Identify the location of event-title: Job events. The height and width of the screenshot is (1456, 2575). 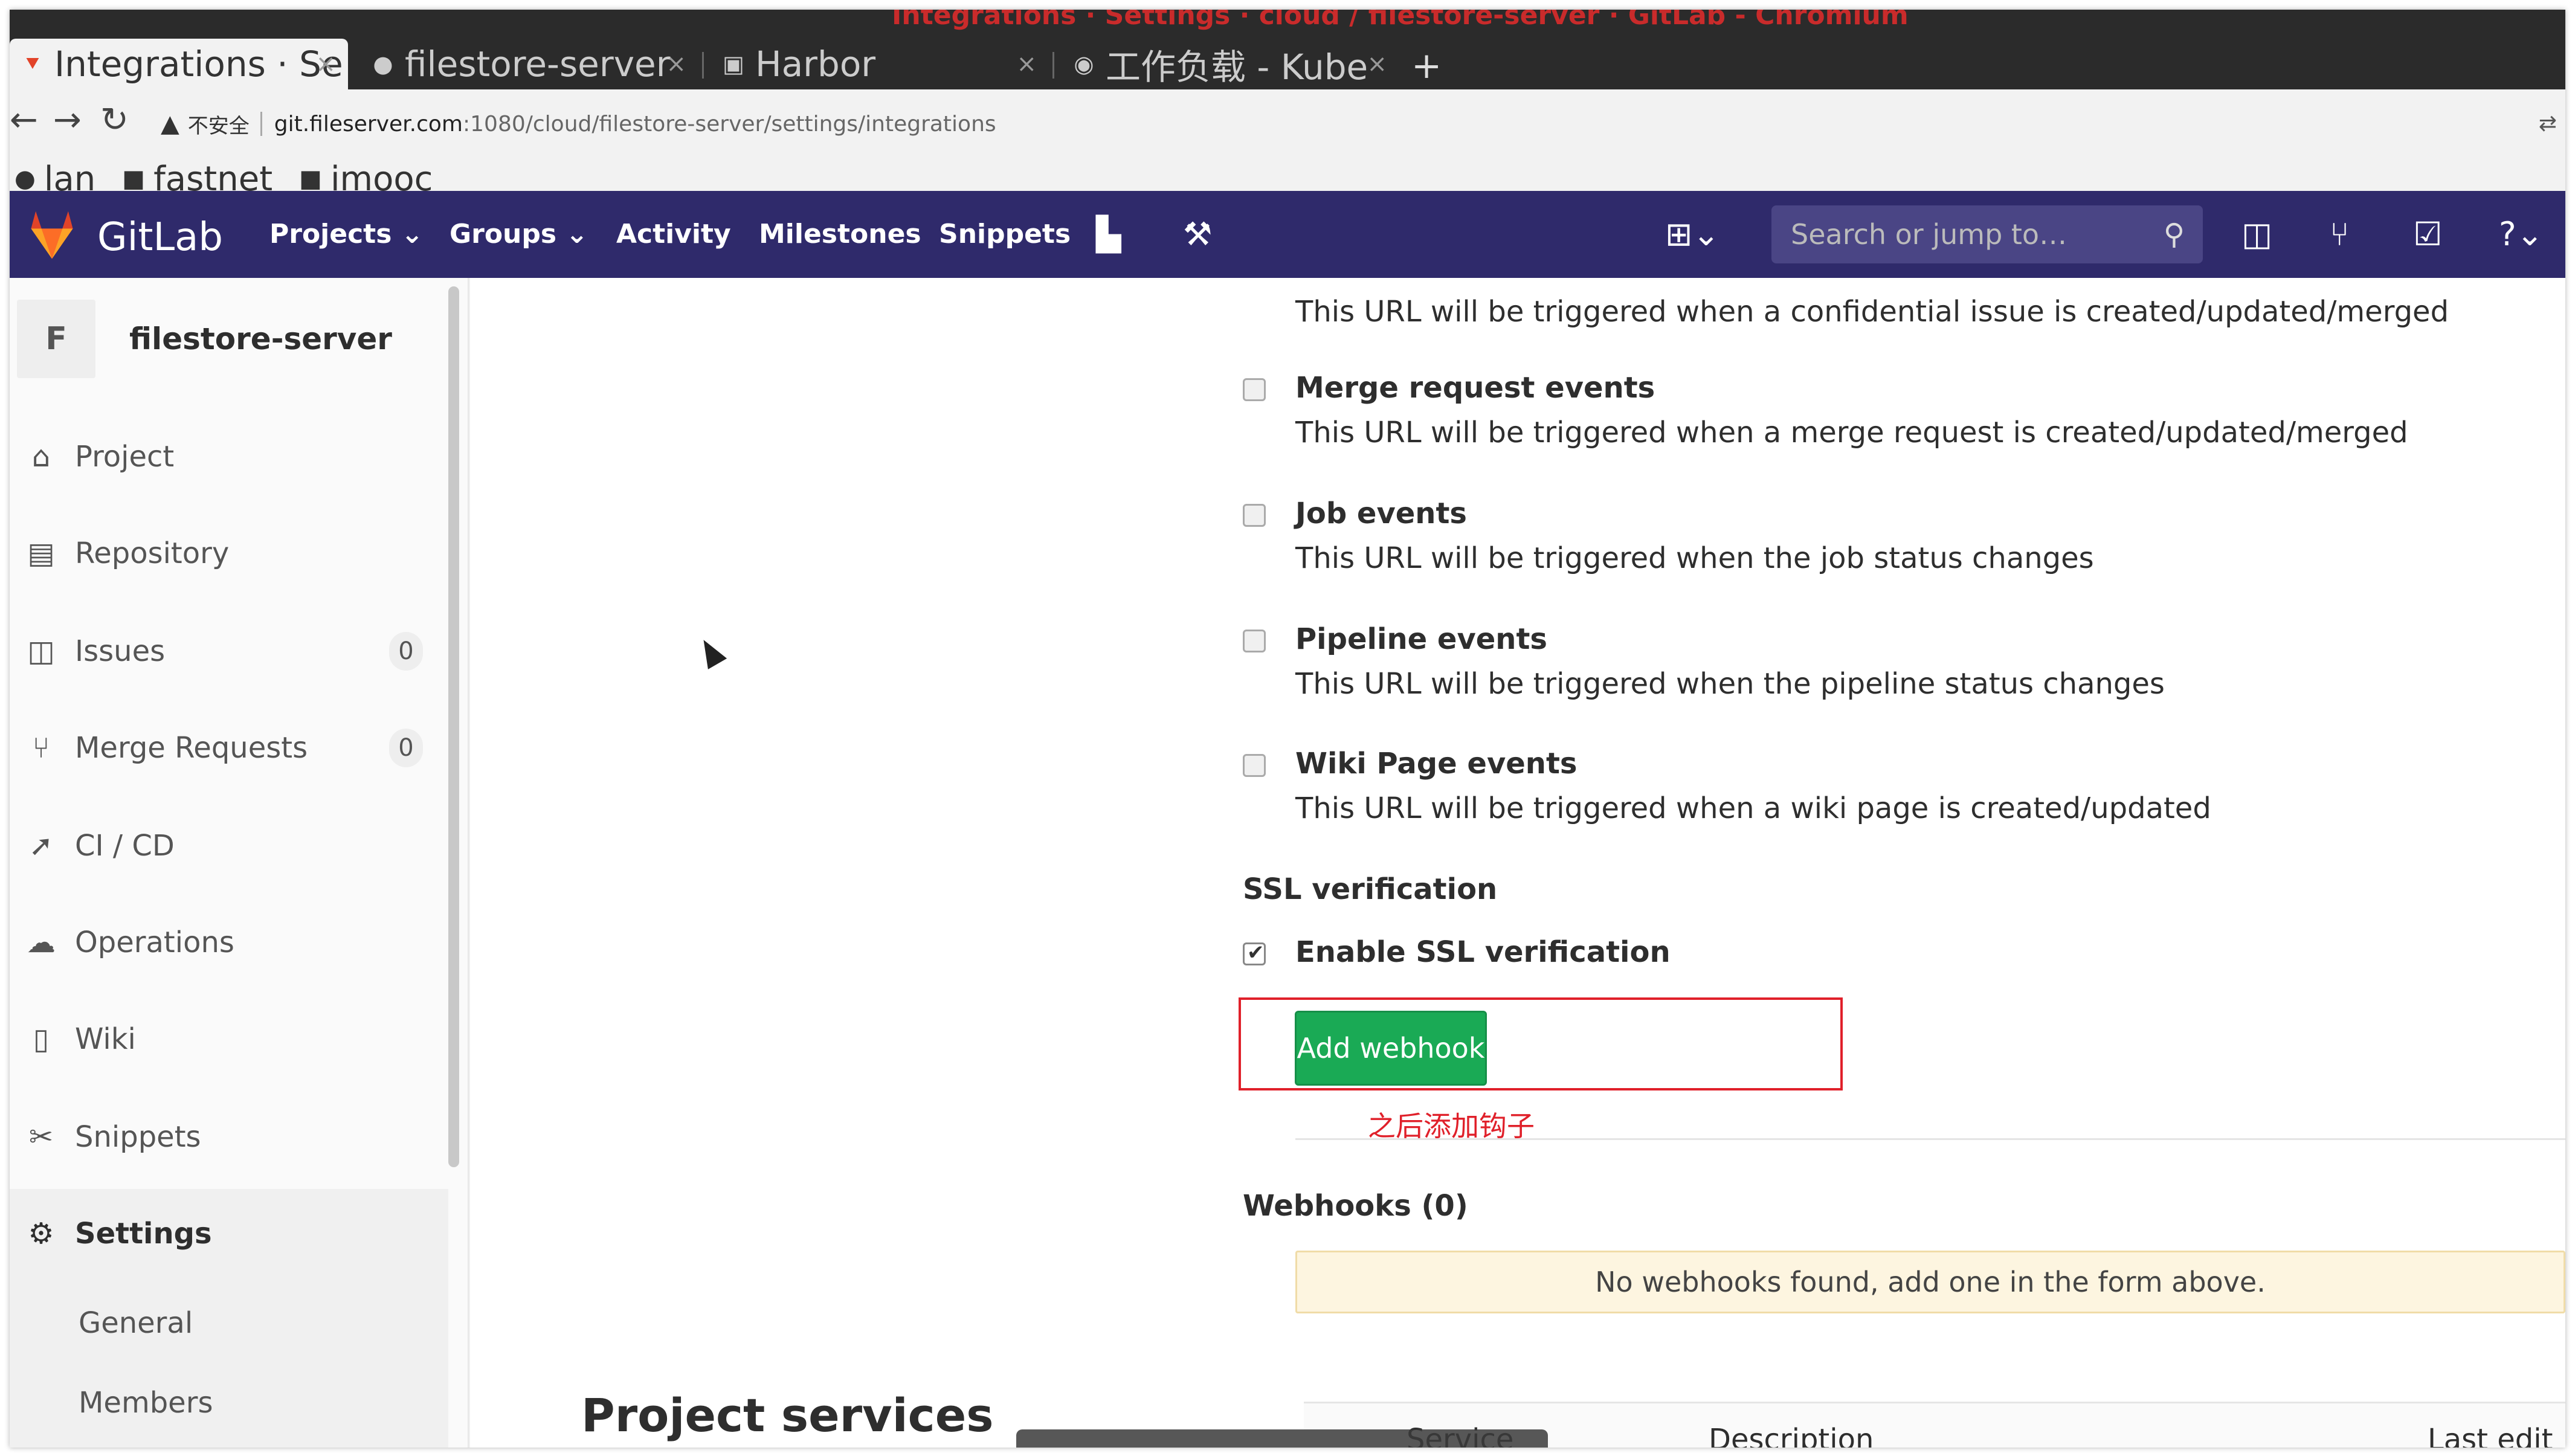
(1381, 513).